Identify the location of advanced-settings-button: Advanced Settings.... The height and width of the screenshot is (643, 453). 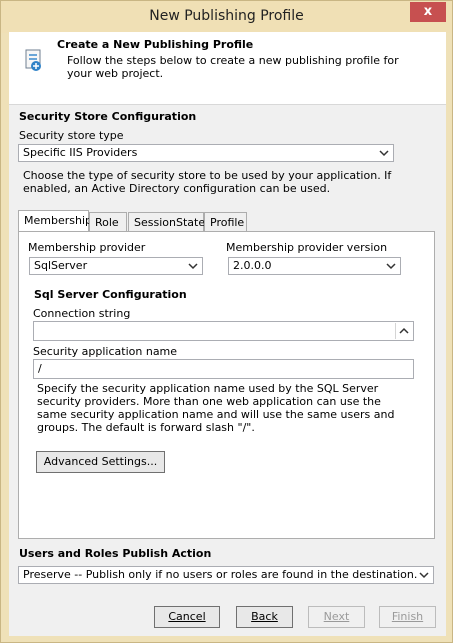
(100, 462).